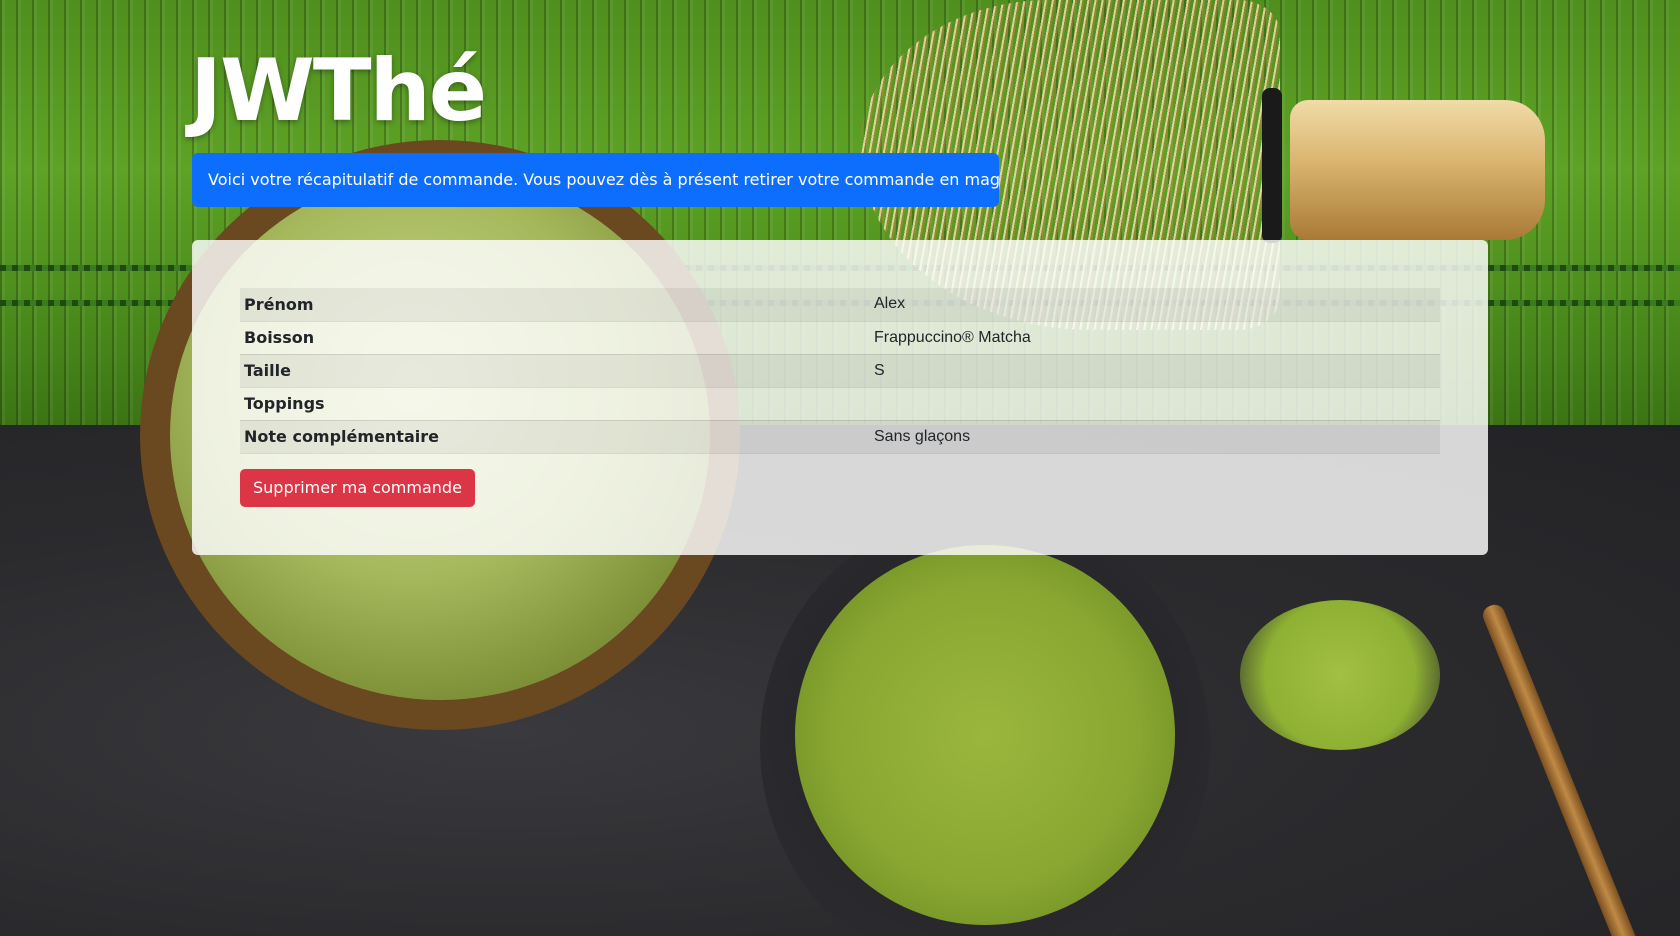 Image resolution: width=1680 pixels, height=936 pixels. I want to click on table-row: Prénom Alex, so click(840, 304).